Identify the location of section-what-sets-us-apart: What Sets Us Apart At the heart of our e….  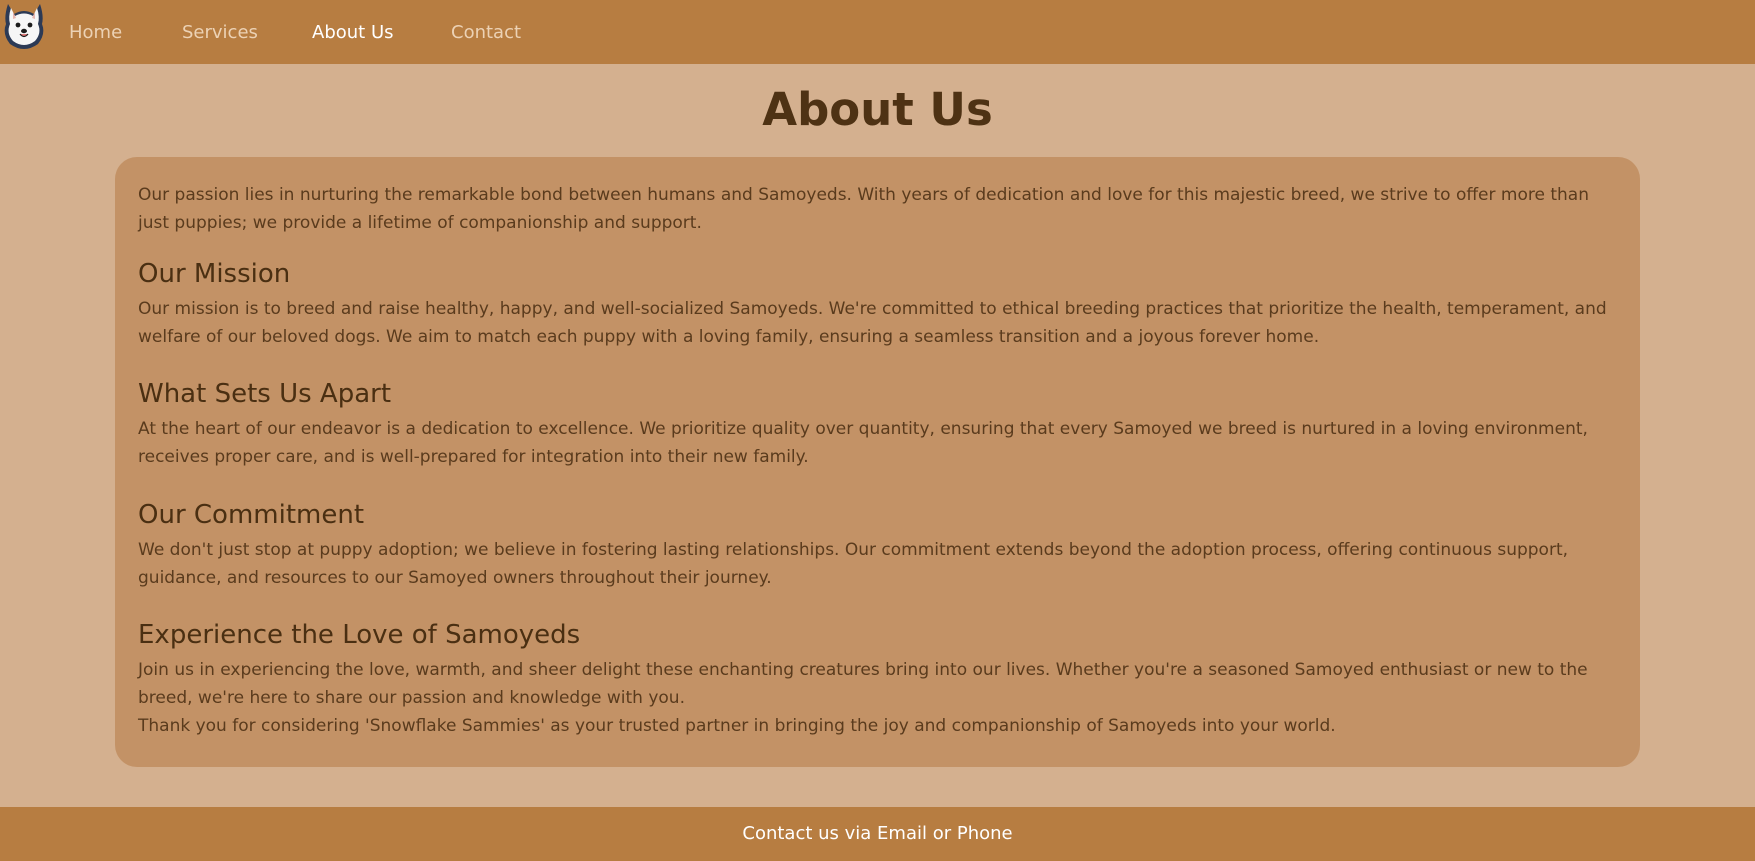
(878, 424).